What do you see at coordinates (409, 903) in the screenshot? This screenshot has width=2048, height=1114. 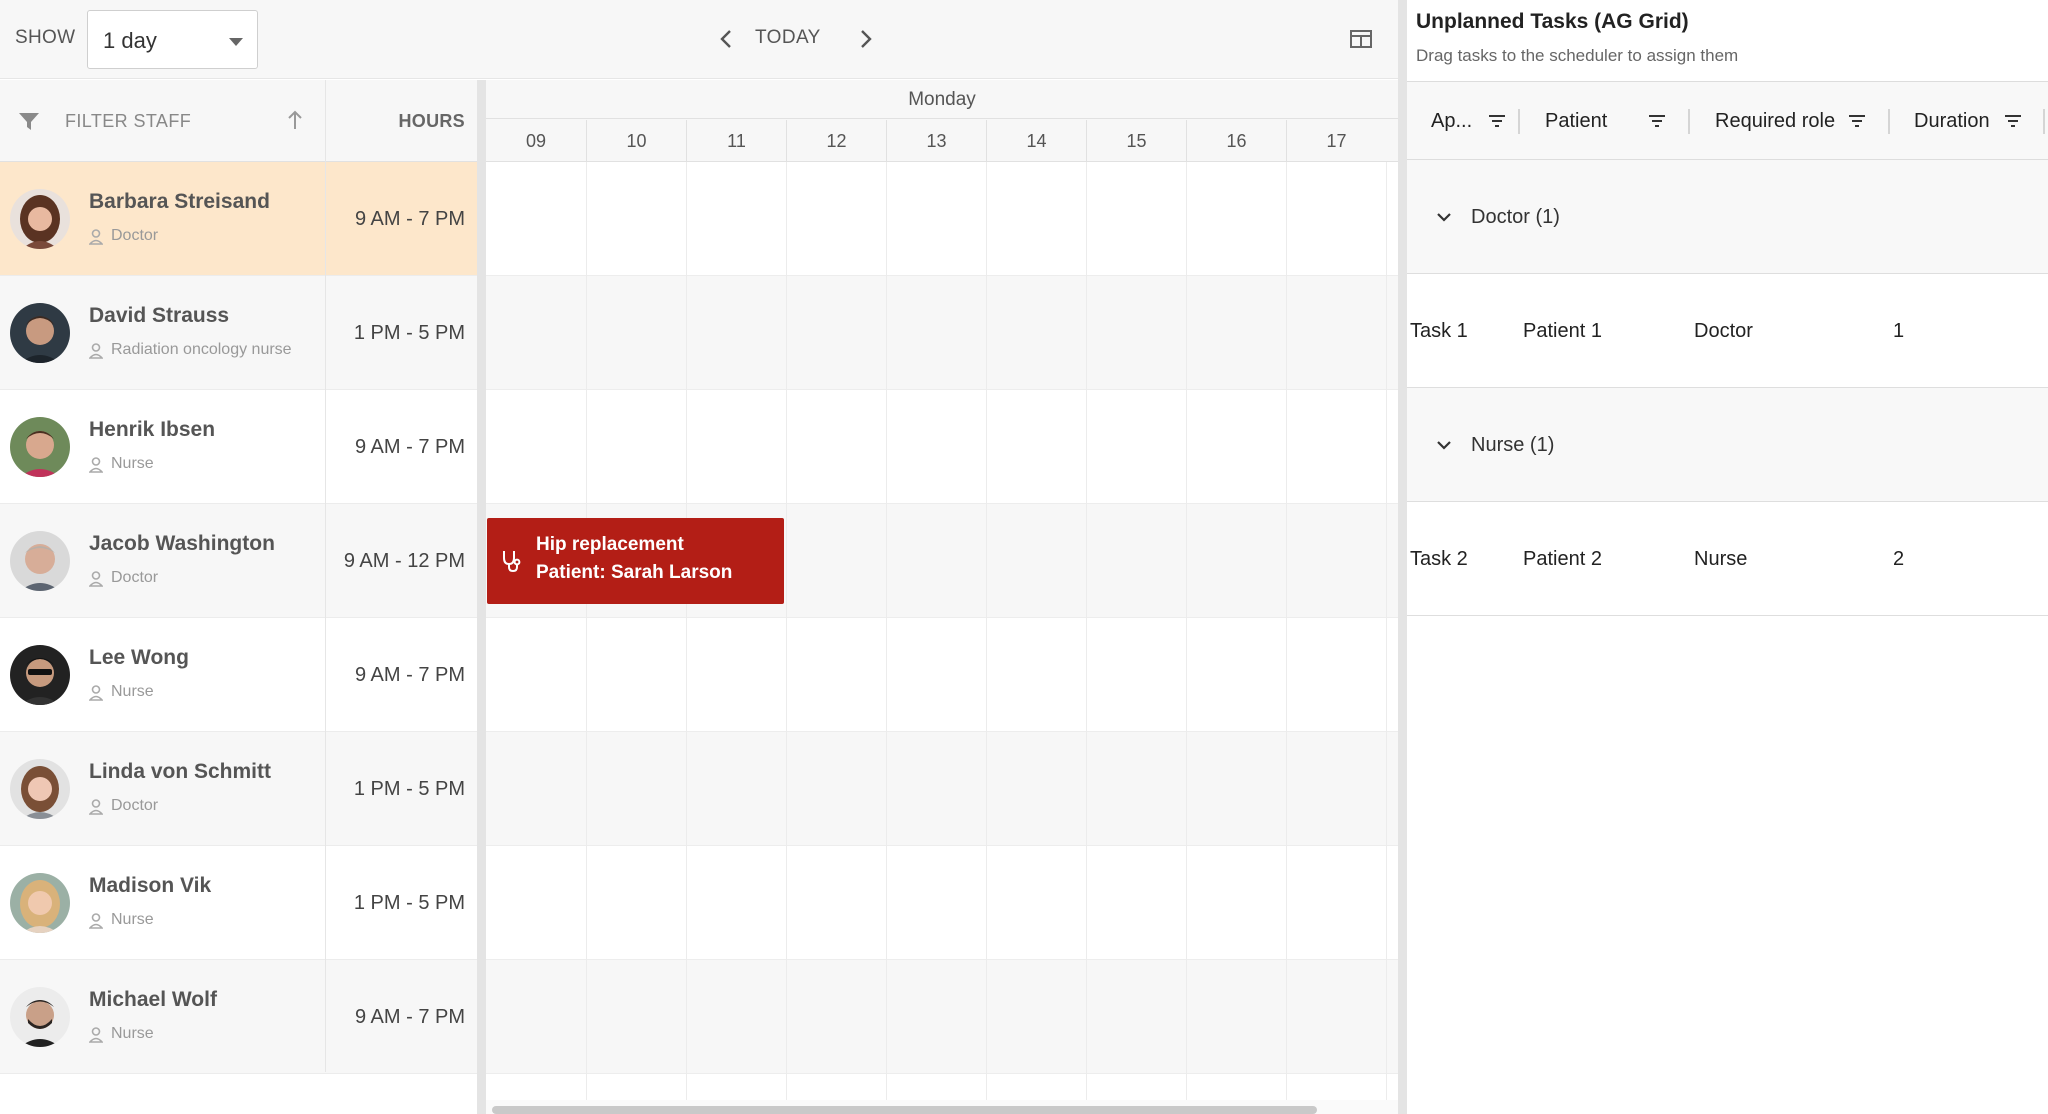 I see `staff-hours: 1 PM - 5 PM` at bounding box center [409, 903].